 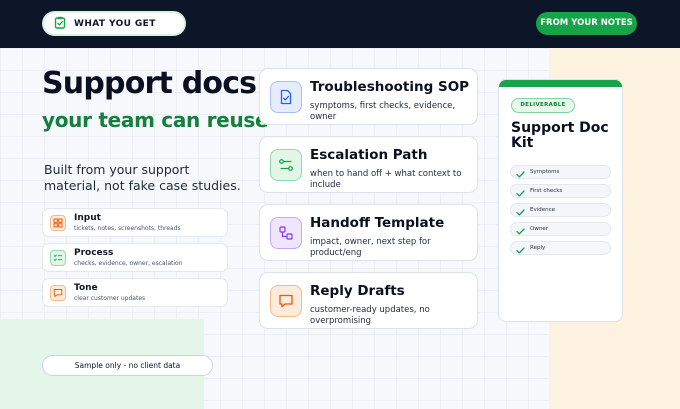 What do you see at coordinates (357, 291) in the screenshot?
I see `reply-drafts-title: Reply Drafts` at bounding box center [357, 291].